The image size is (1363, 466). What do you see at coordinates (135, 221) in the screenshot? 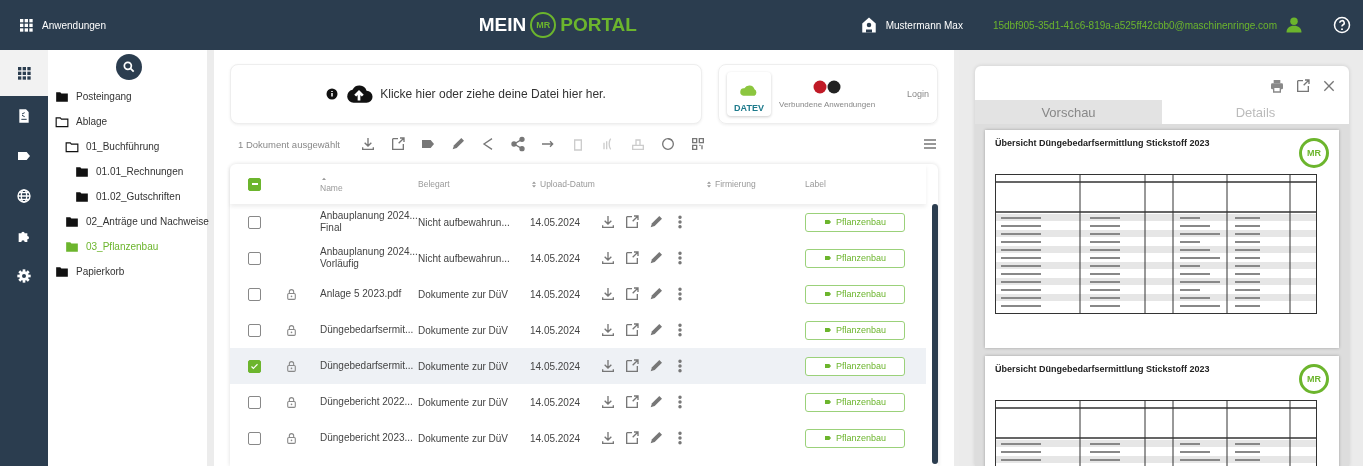
I see `folder-item: 02_Anträge und Nachweise` at bounding box center [135, 221].